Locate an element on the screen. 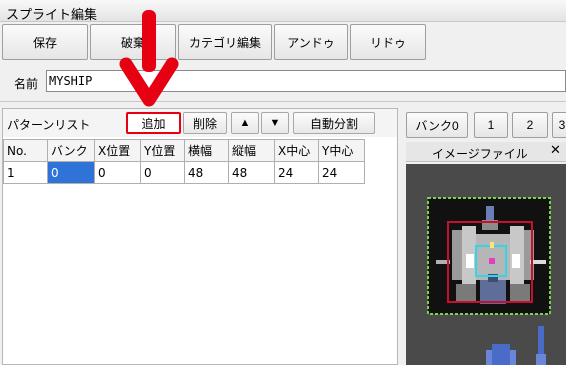  column-header-width: 横幅 is located at coordinates (206, 150).